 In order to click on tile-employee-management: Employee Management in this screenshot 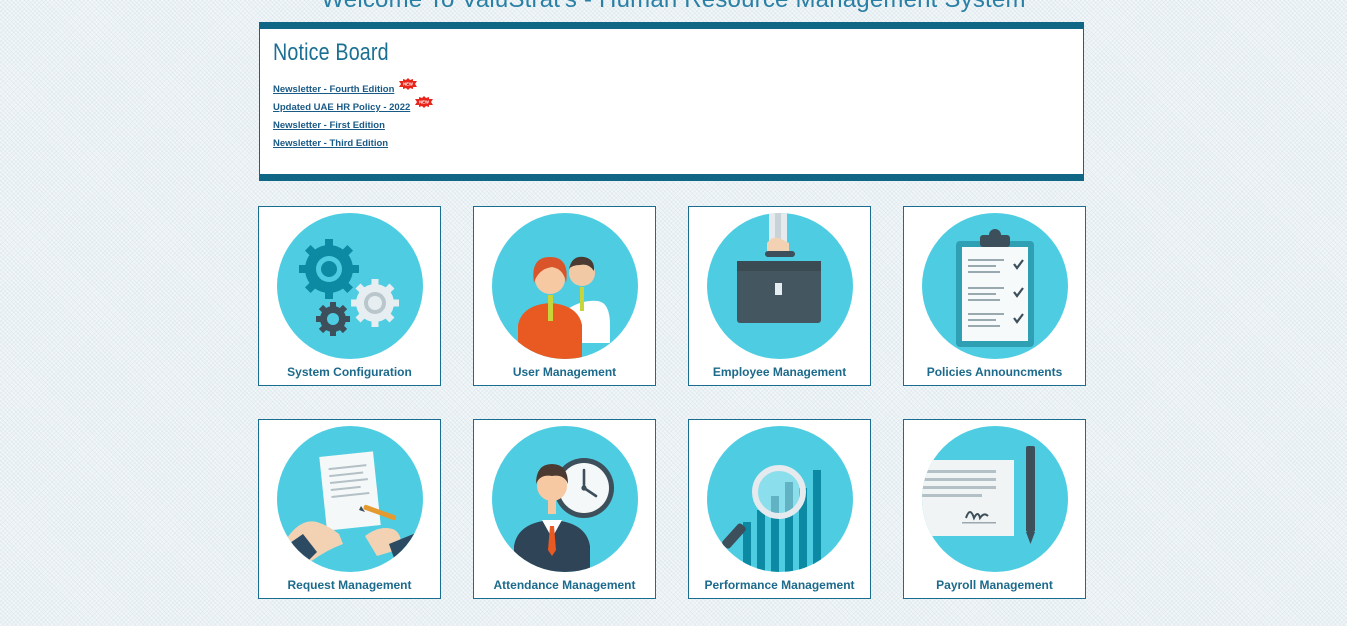, I will do `click(779, 296)`.